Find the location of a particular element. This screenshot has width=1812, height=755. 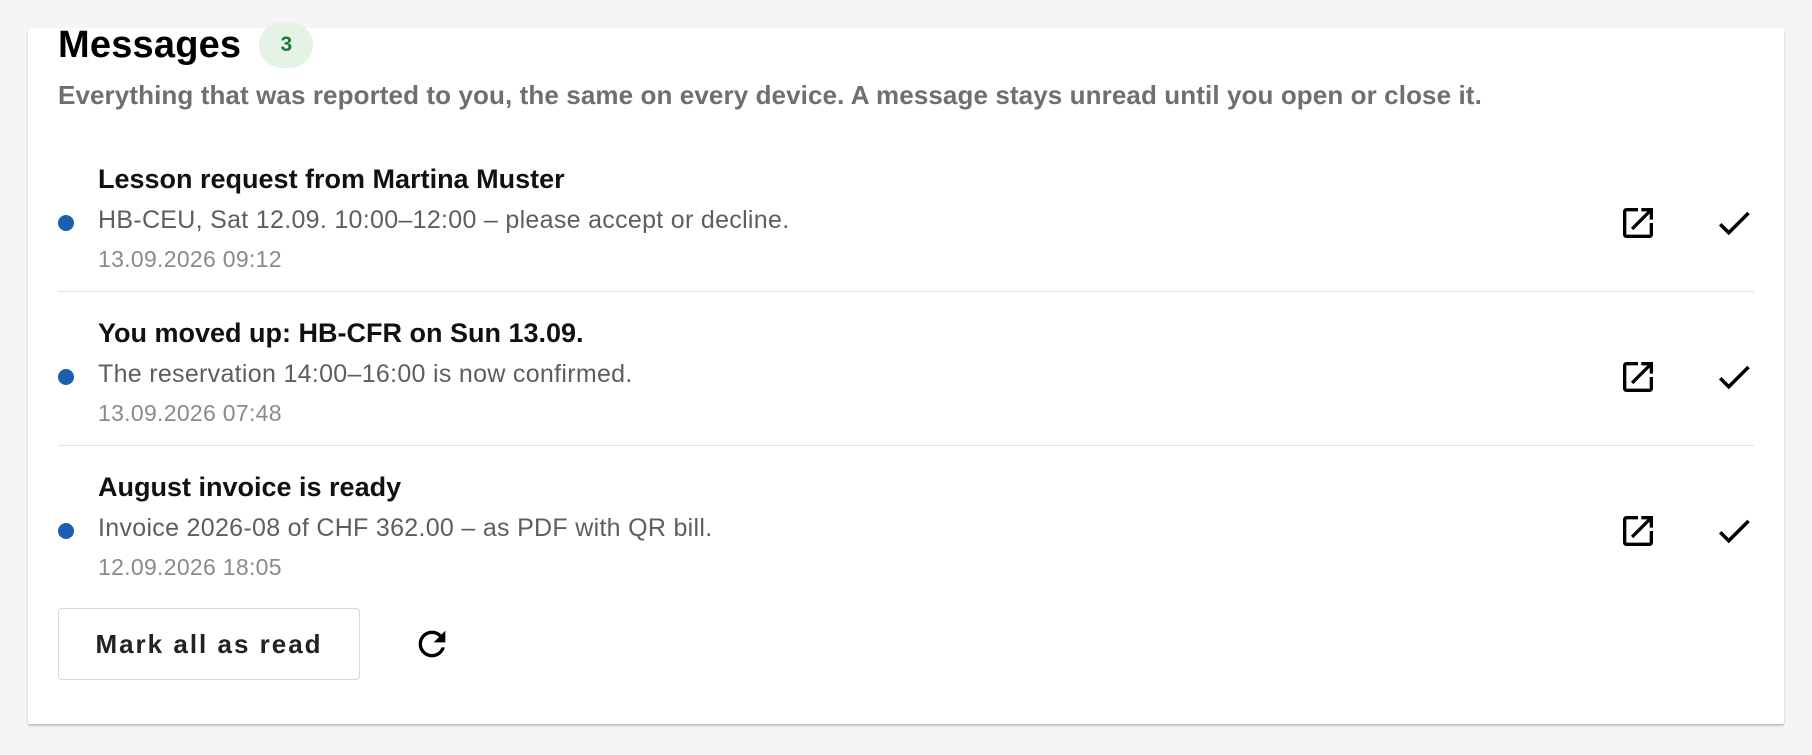

refresh-icon is located at coordinates (432, 644).